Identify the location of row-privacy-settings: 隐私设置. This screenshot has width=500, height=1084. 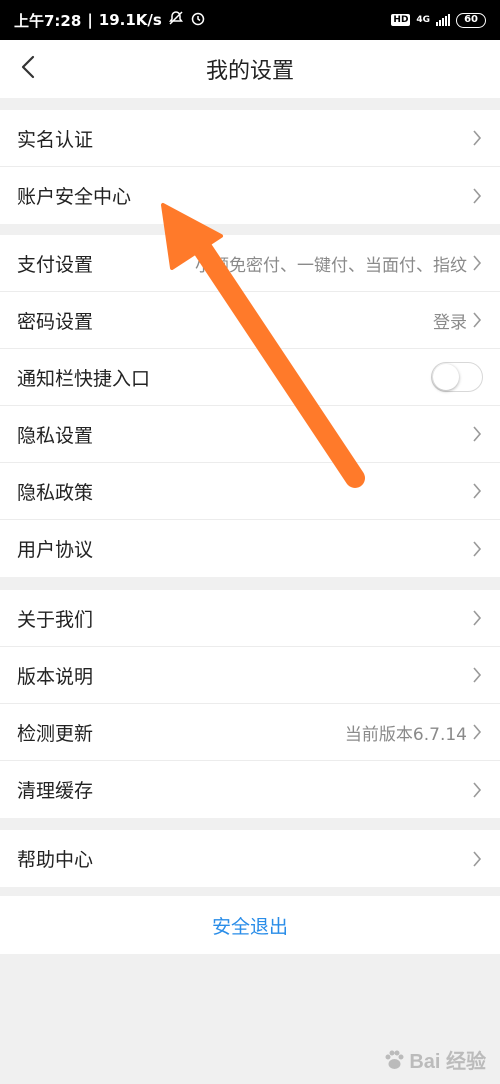
(250, 434).